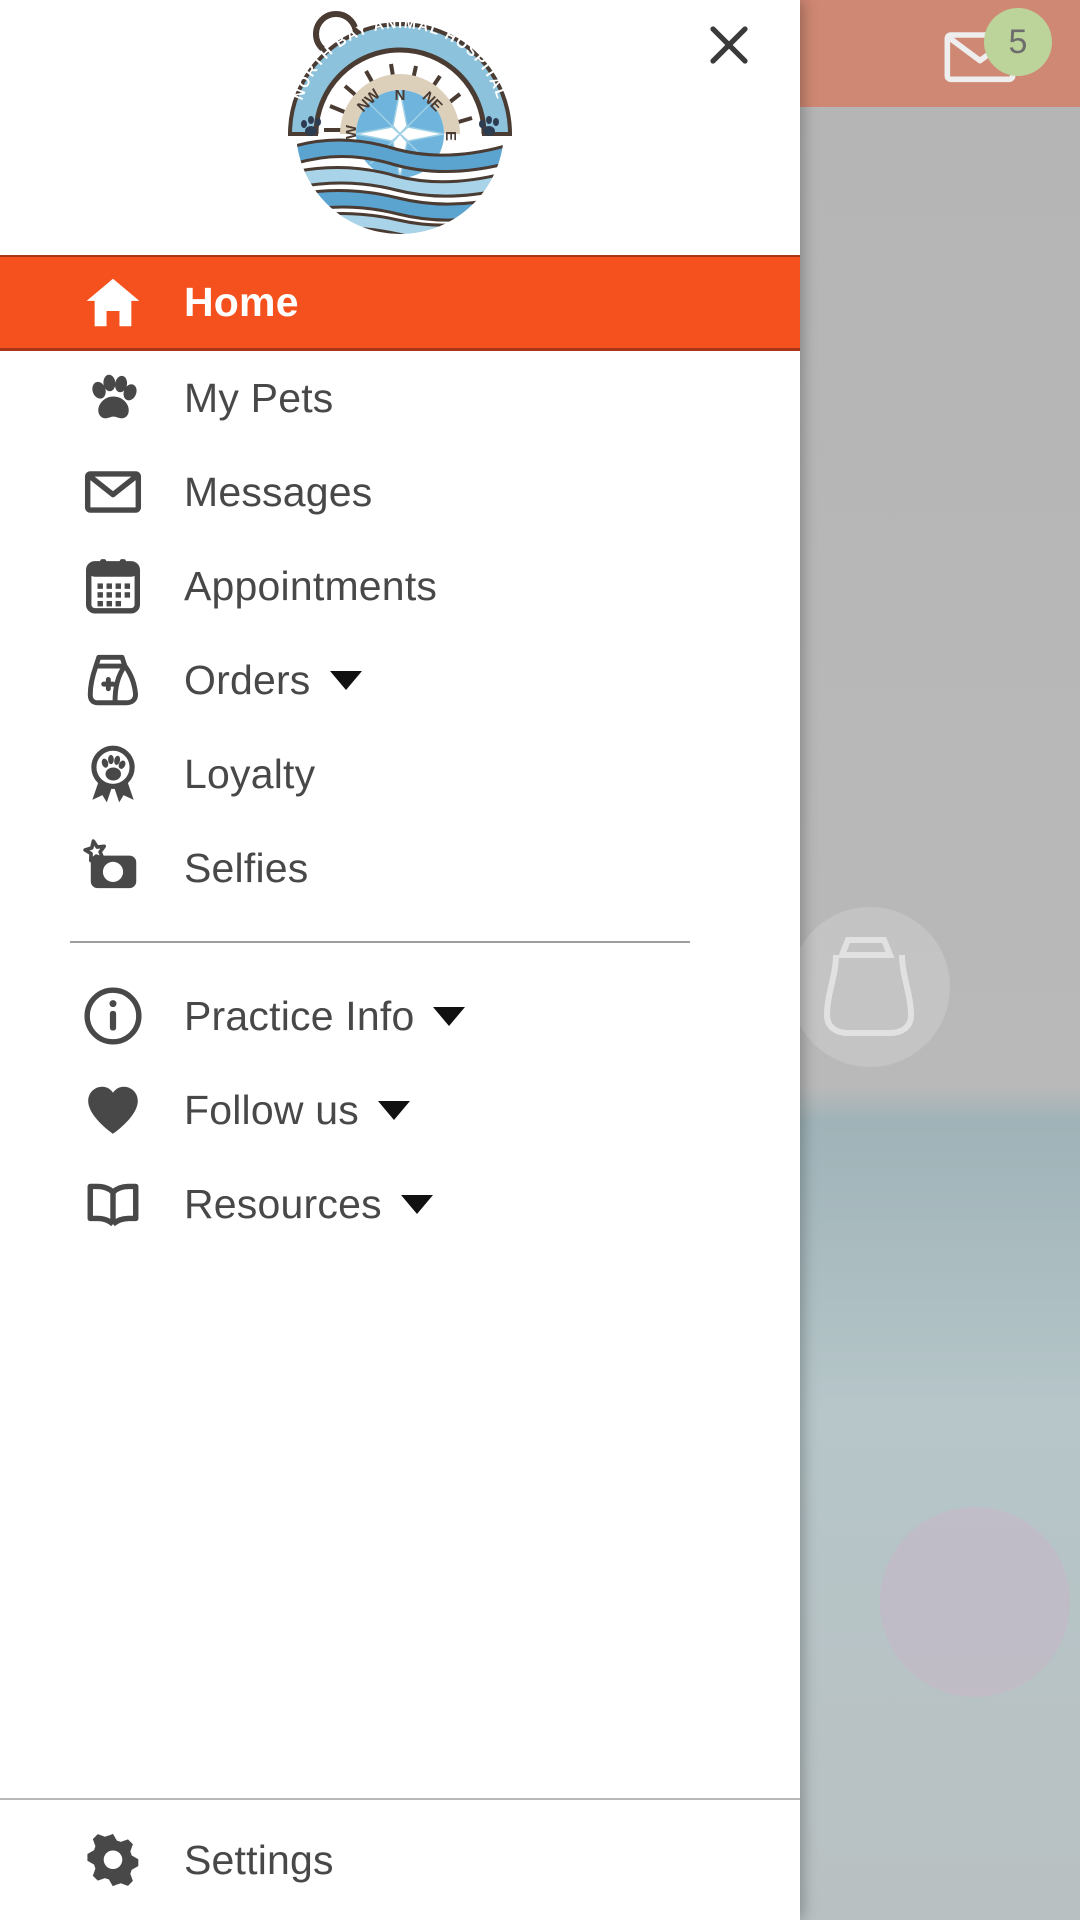 The image size is (1080, 1920). I want to click on sidebar-item-resources: Resources, so click(400, 1204).